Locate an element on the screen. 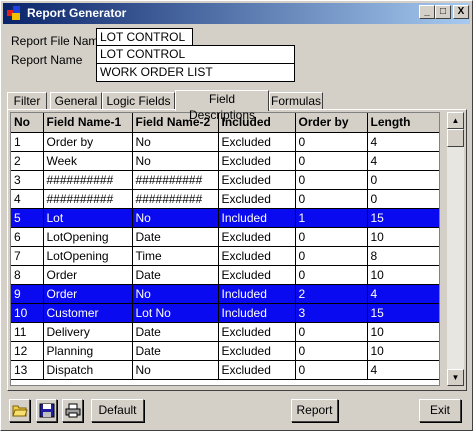 This screenshot has height=431, width=473. cell-field-name-1: Order by is located at coordinates (88, 142).